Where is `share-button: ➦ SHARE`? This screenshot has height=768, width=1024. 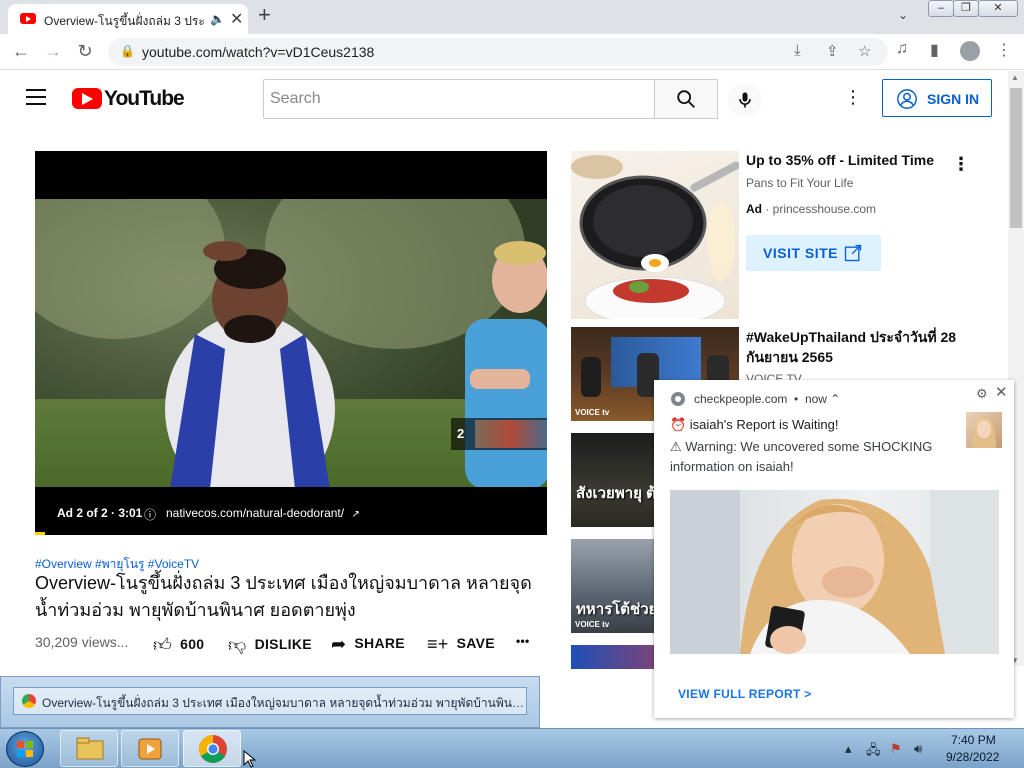
share-button: ➦ SHARE is located at coordinates (368, 644).